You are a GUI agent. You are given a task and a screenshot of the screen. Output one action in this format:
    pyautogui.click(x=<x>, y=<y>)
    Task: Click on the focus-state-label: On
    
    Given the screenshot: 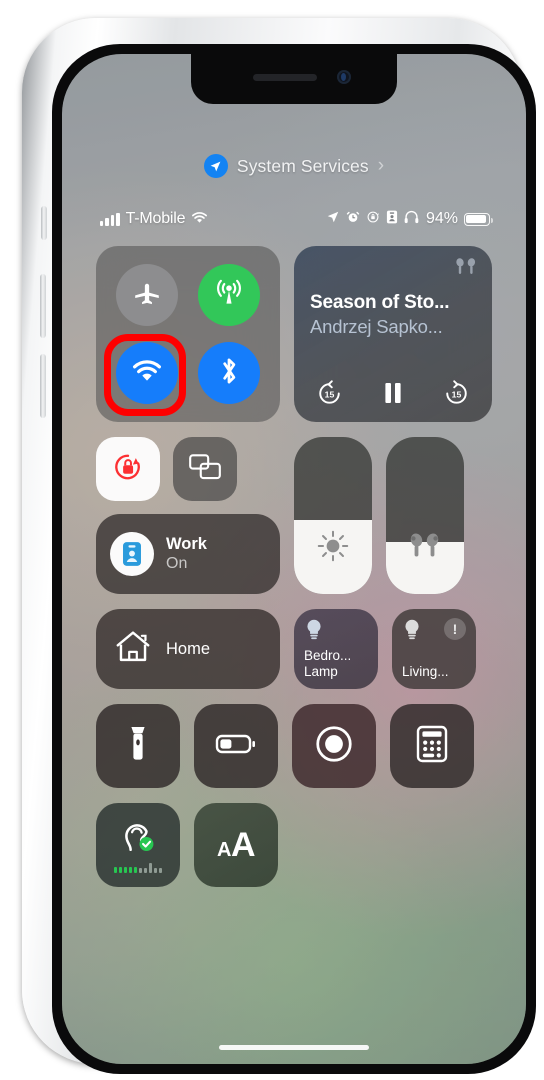 What is the action you would take?
    pyautogui.click(x=177, y=563)
    